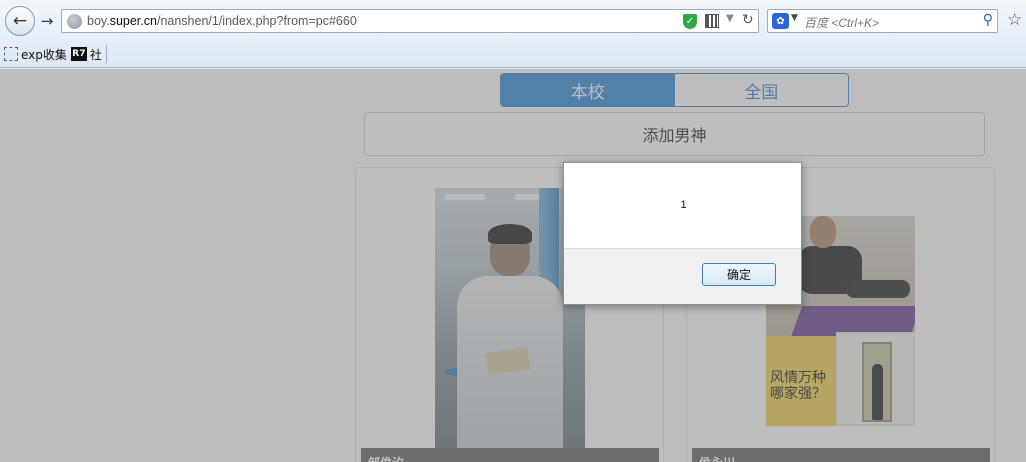  I want to click on dropdown-arrow-icon: ▼, so click(730, 18).